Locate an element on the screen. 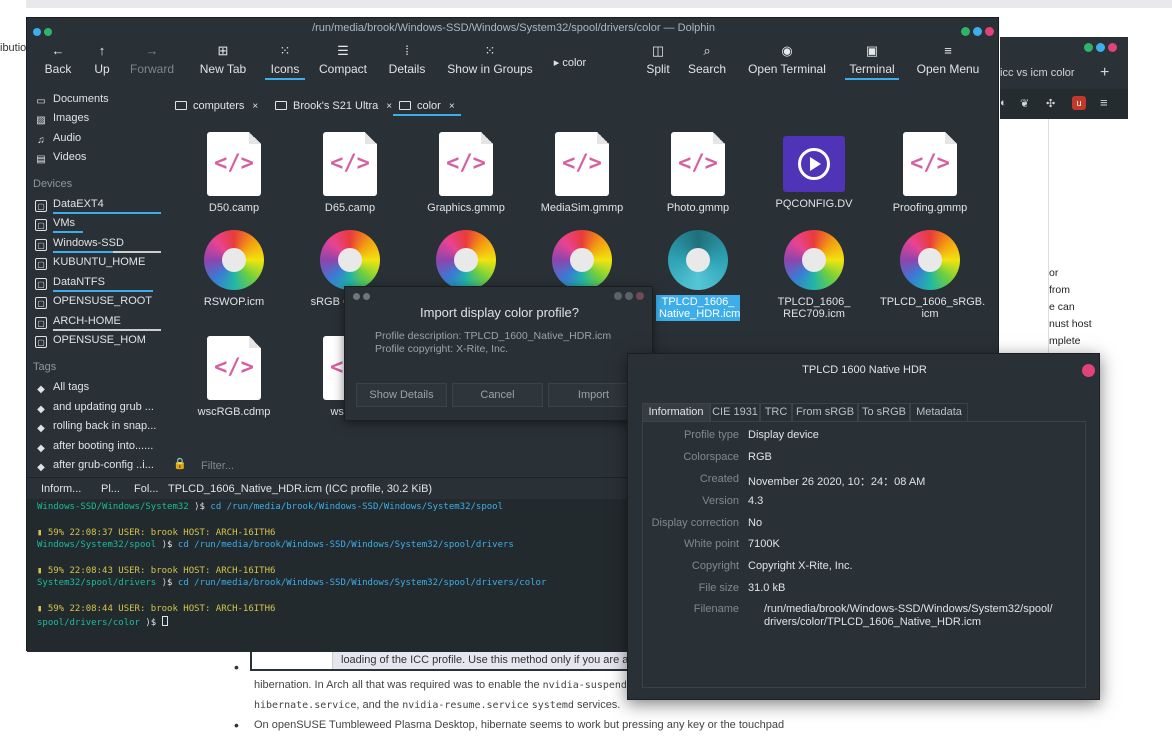  tab-color: color × is located at coordinates (427, 106).